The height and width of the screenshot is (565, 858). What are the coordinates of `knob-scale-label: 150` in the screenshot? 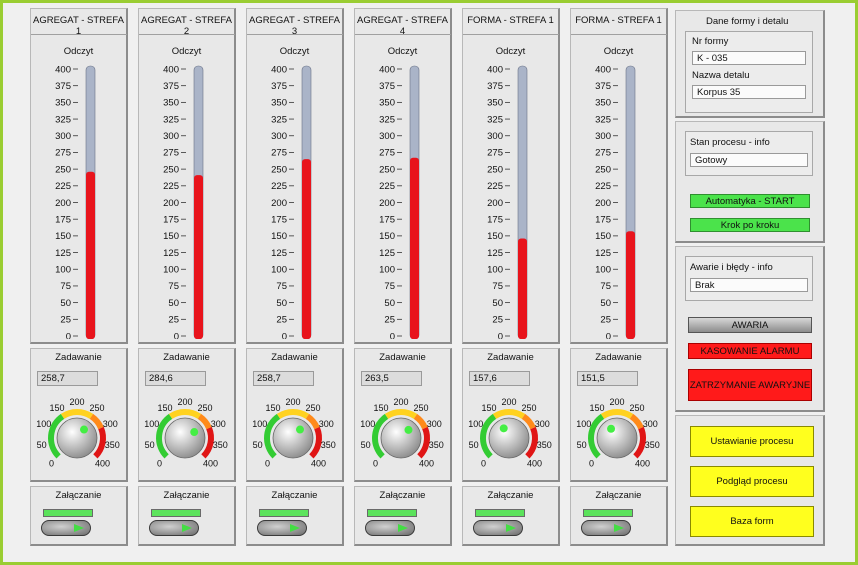 It's located at (488, 408).